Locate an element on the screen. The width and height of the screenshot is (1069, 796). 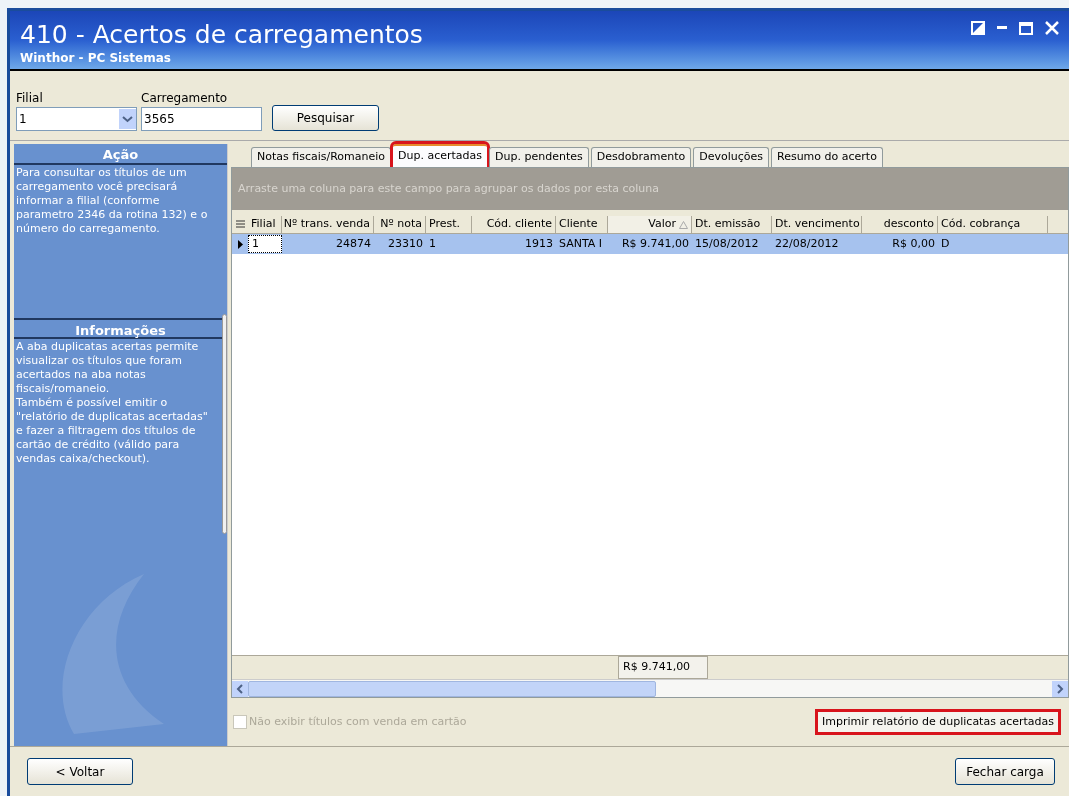
scroll-left-icon is located at coordinates (240, 688).